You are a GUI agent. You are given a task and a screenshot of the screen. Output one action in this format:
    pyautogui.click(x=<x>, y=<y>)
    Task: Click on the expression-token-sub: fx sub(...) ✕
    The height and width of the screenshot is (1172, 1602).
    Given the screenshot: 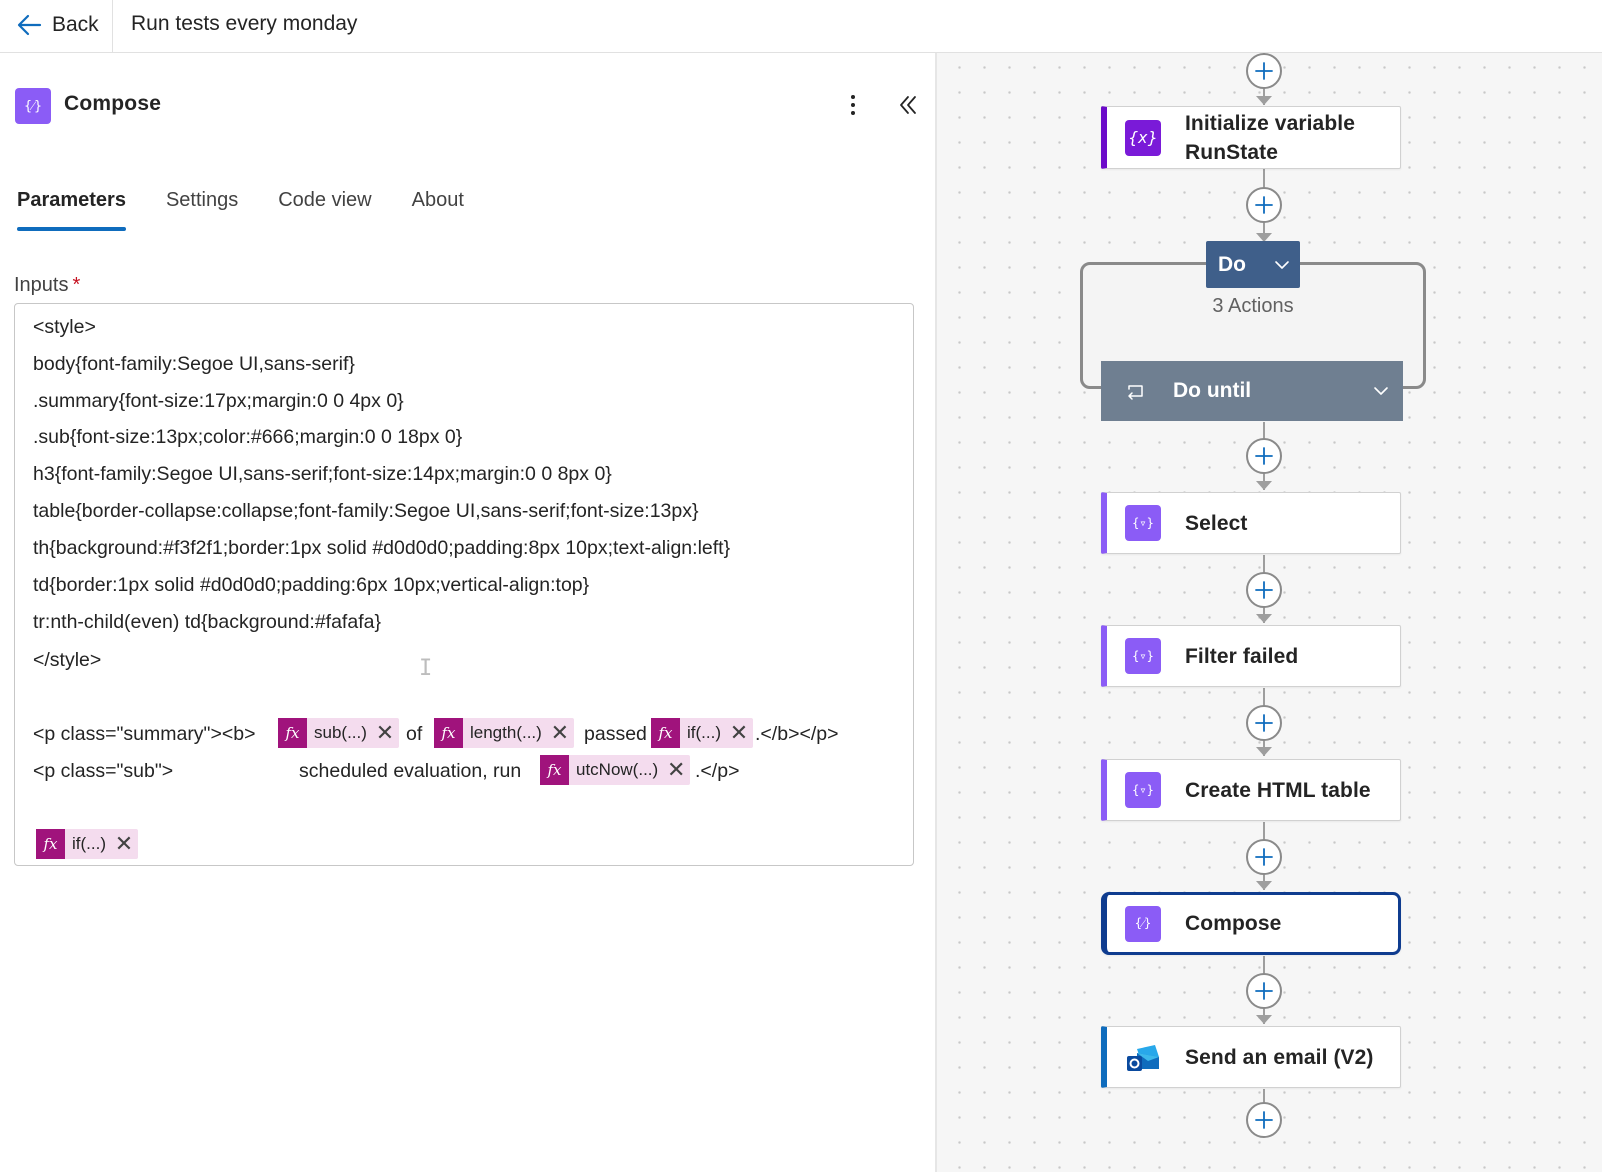 What is the action you would take?
    pyautogui.click(x=338, y=733)
    